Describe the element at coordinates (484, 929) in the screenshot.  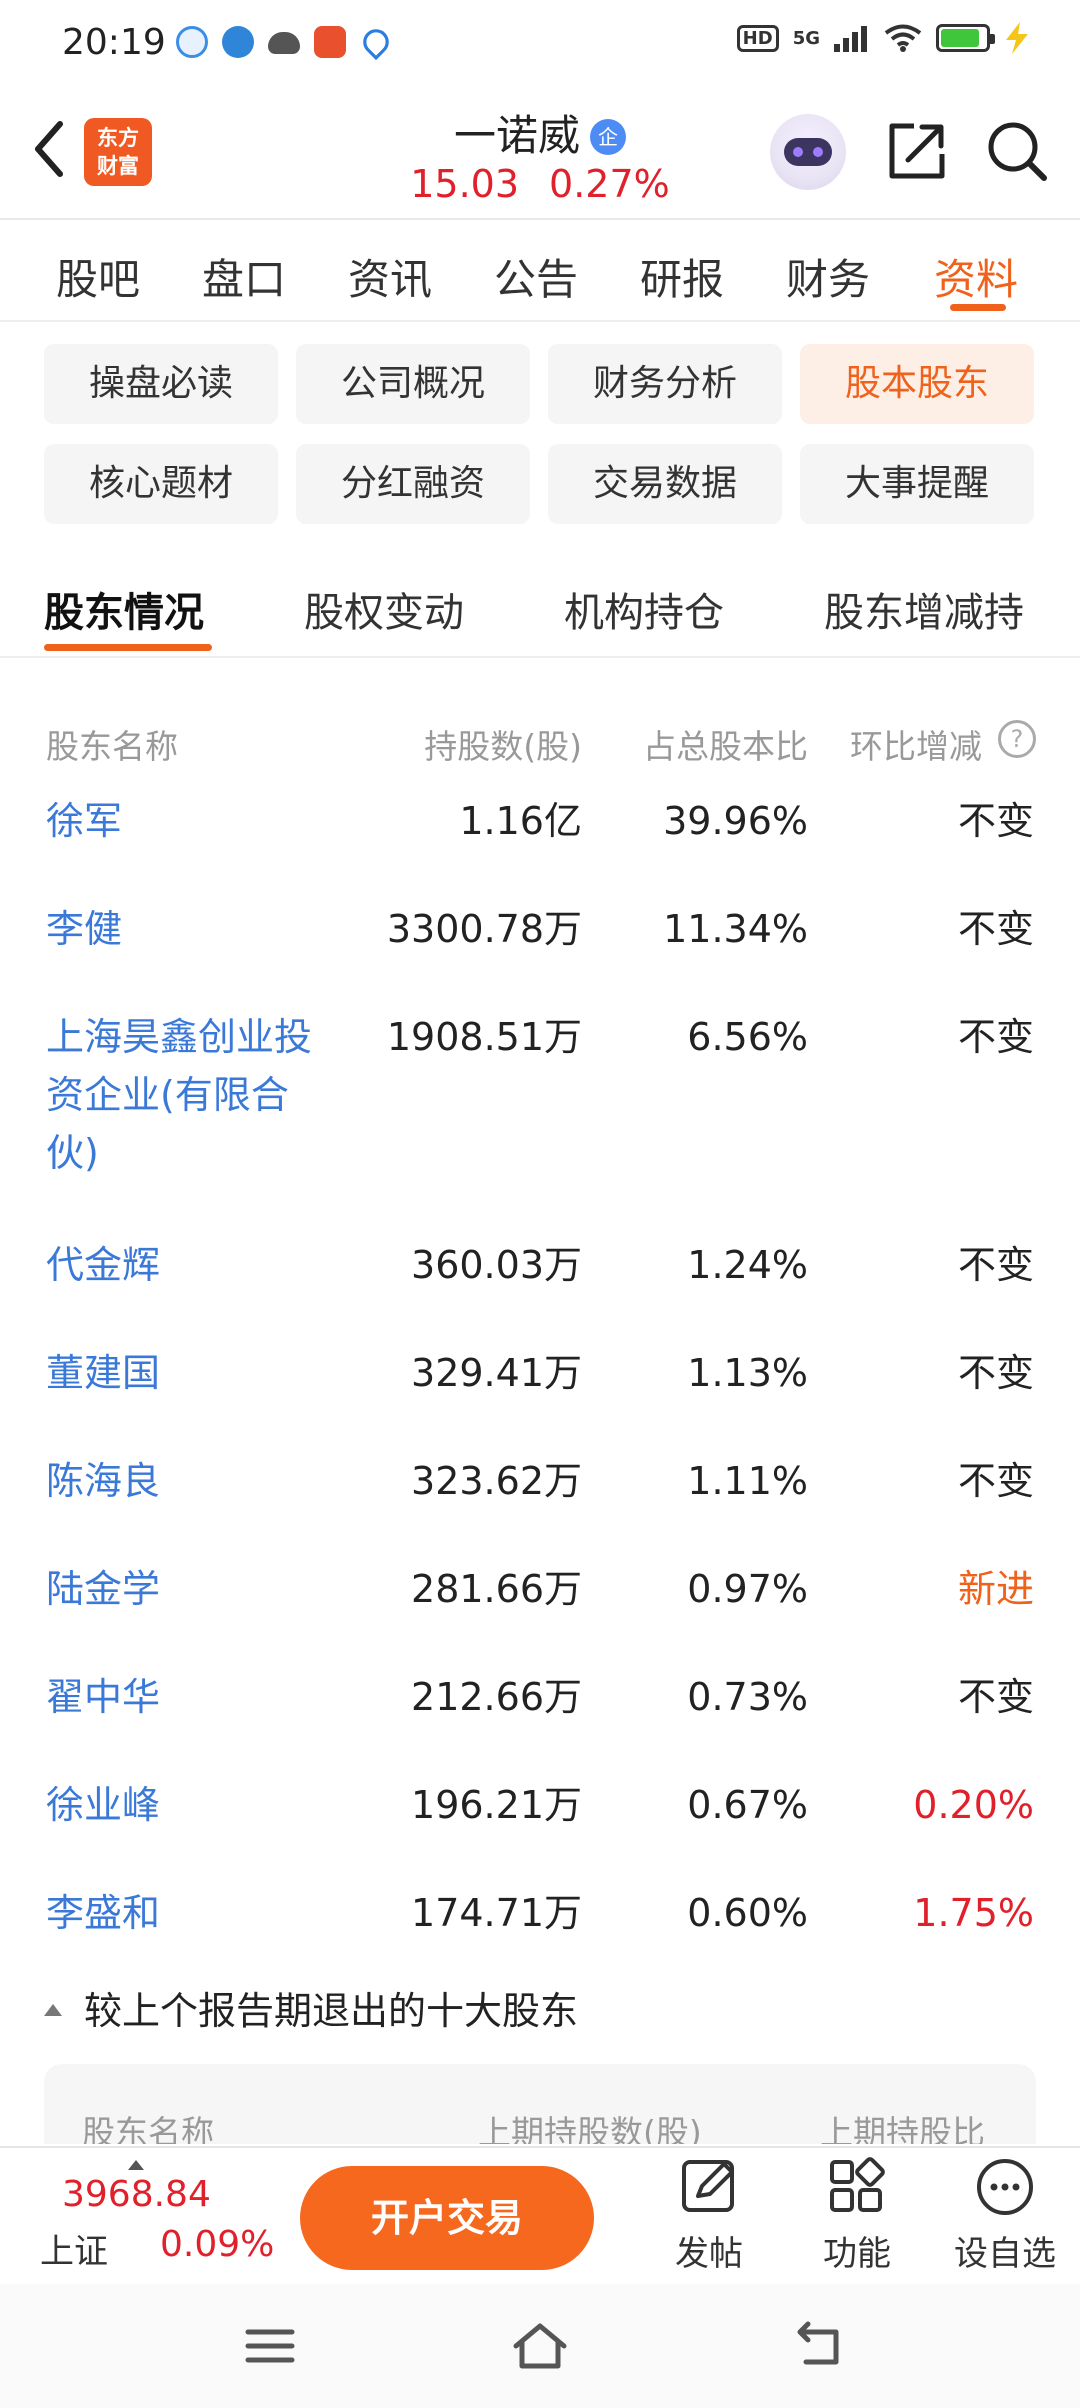
I see `shares-value: 3300.78万` at that location.